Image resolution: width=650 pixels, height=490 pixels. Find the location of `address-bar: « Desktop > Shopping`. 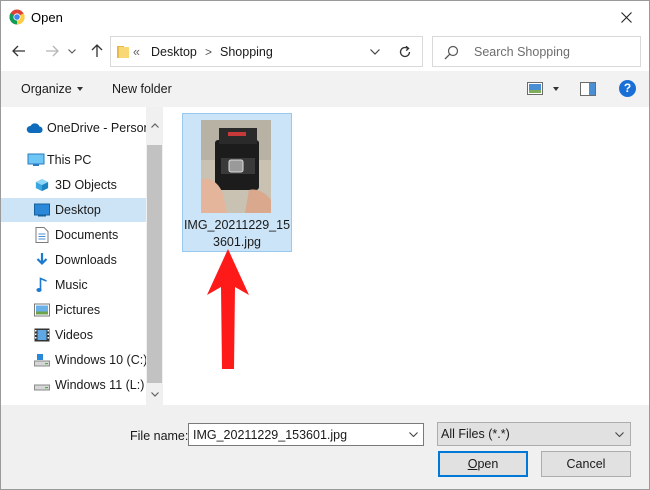

address-bar: « Desktop > Shopping is located at coordinates (266, 51).